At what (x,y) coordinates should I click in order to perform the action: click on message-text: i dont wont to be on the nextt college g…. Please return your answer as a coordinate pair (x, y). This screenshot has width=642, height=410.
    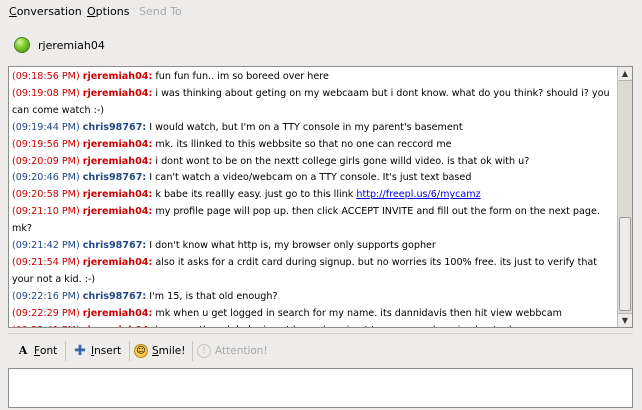
    Looking at the image, I should click on (342, 161).